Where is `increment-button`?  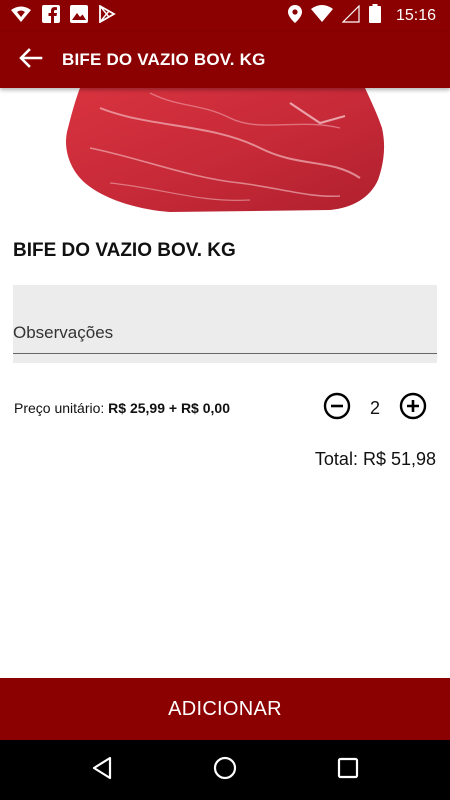 increment-button is located at coordinates (413, 408).